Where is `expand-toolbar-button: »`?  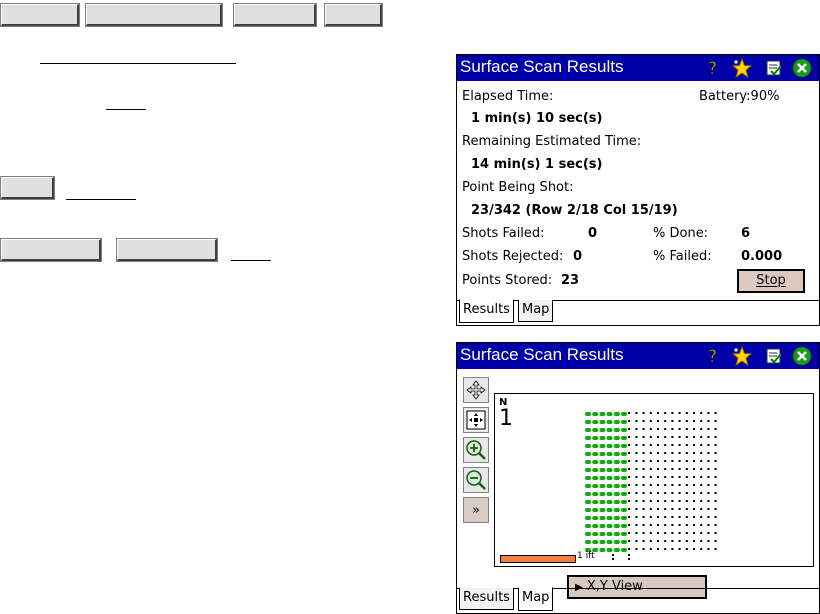
expand-toolbar-button: » is located at coordinates (476, 510).